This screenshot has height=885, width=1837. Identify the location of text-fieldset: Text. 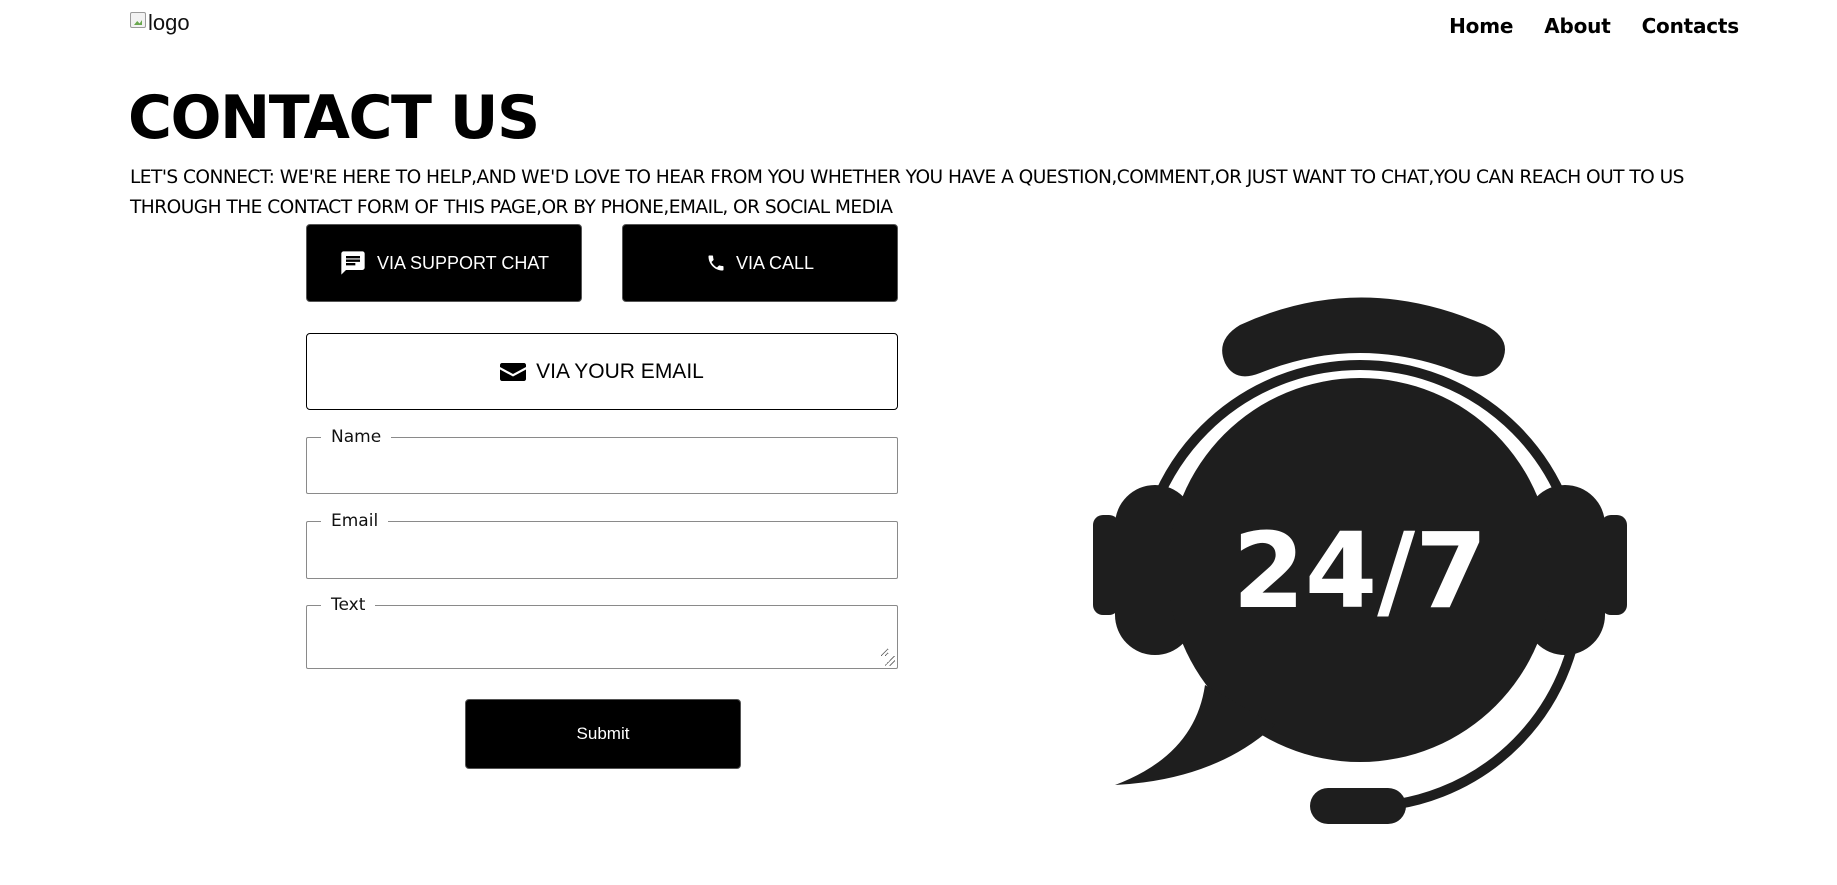
(602, 632).